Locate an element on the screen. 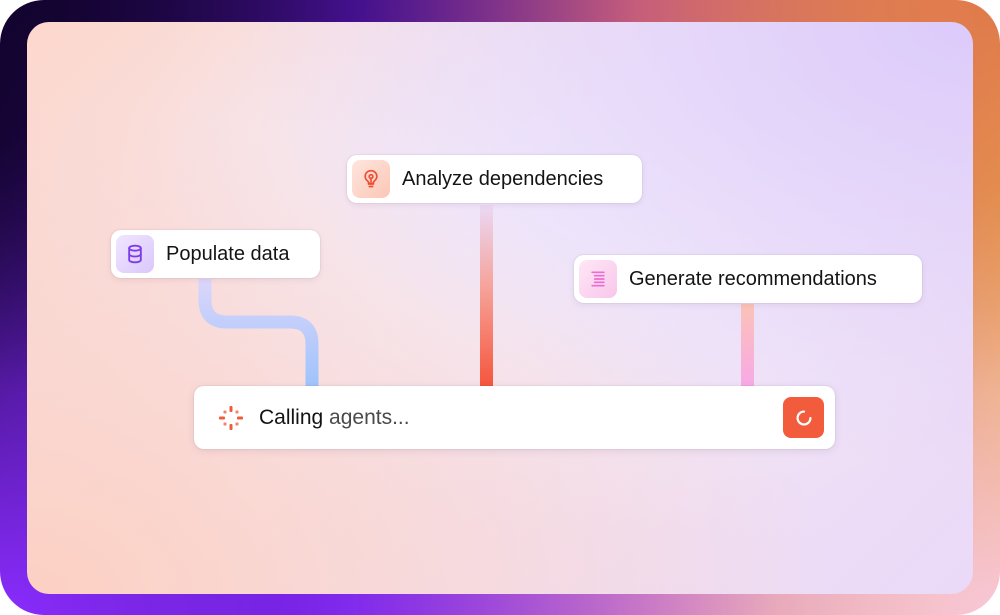  refresh-spinner-button is located at coordinates (803, 417).